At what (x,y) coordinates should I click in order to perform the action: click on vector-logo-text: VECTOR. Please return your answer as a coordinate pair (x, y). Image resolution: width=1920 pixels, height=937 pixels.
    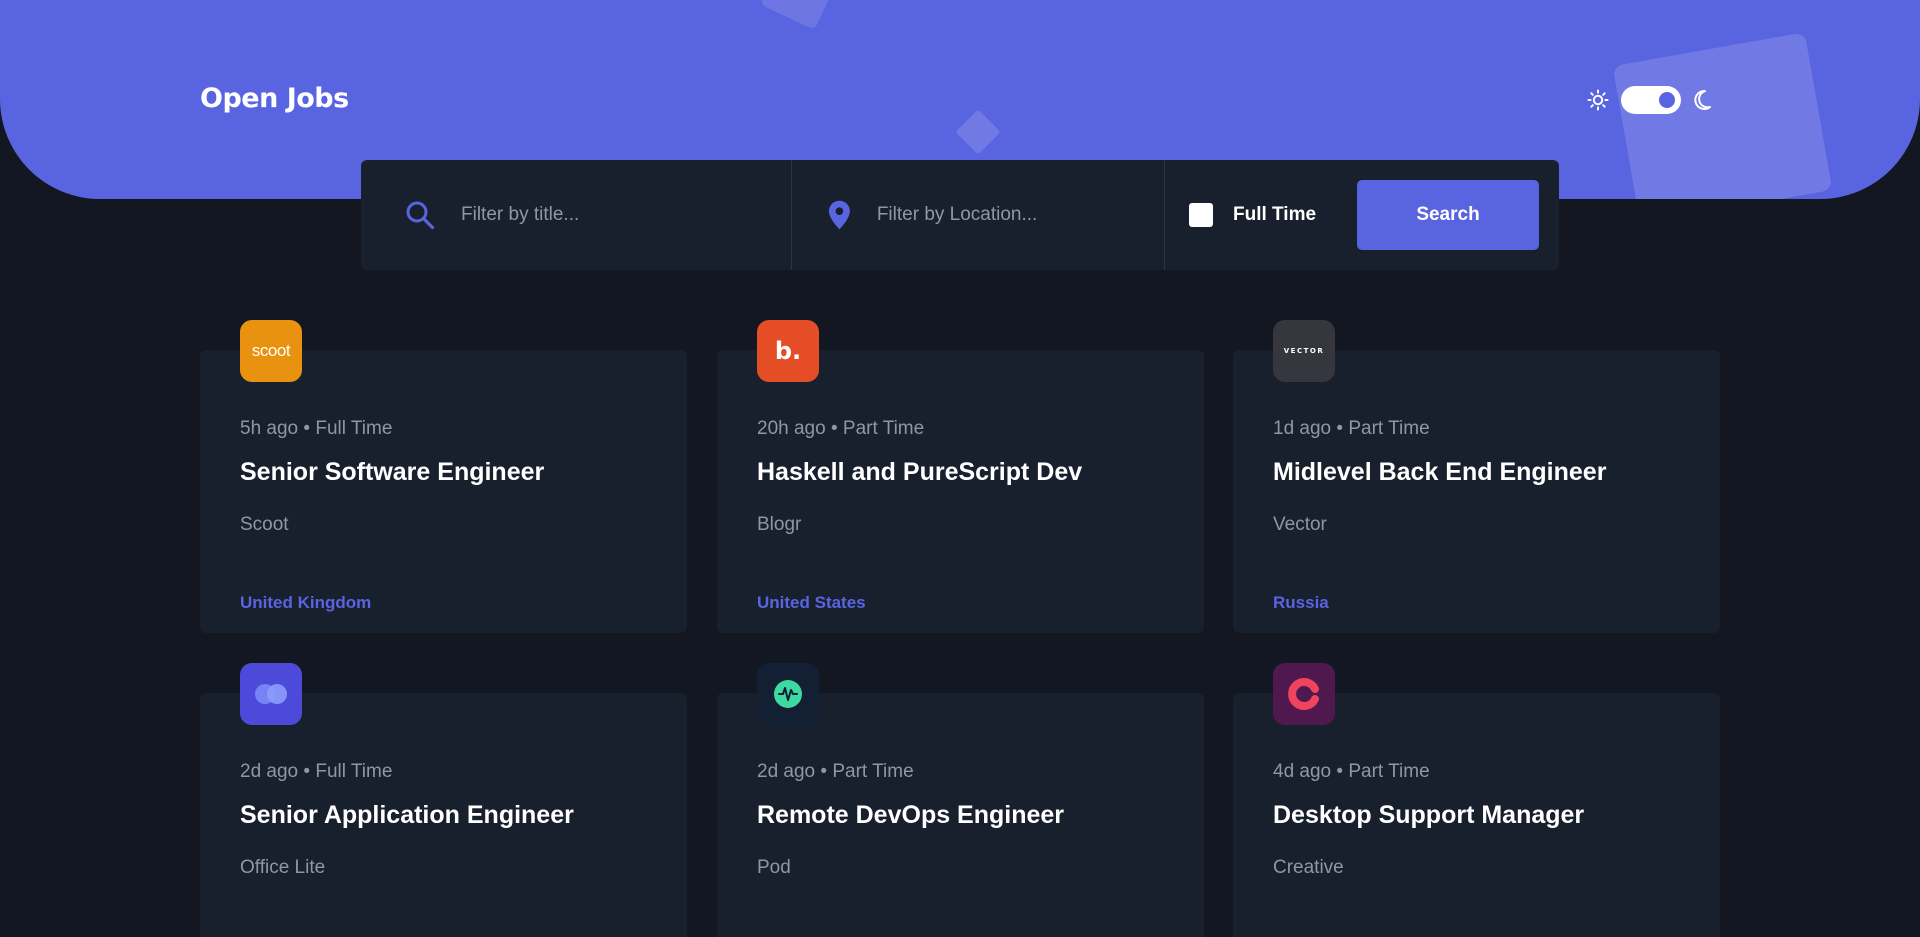
    Looking at the image, I should click on (1304, 351).